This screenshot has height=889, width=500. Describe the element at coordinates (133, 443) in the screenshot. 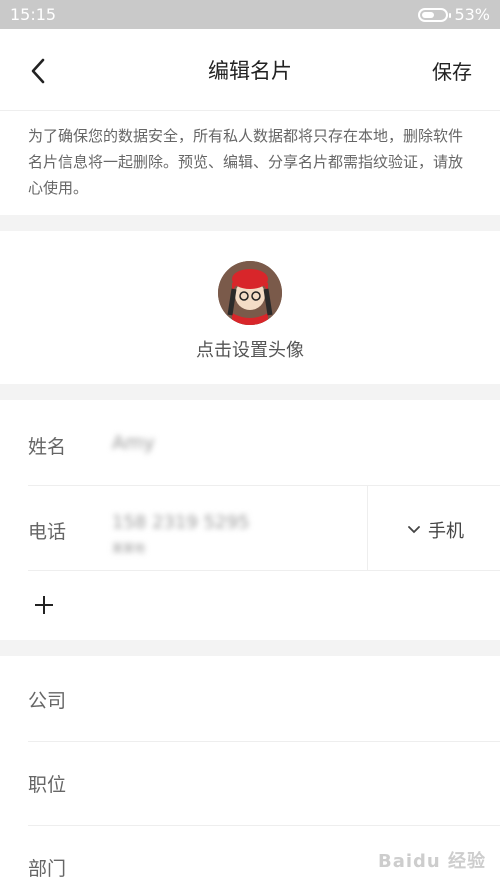

I see `name-field: Amy` at that location.